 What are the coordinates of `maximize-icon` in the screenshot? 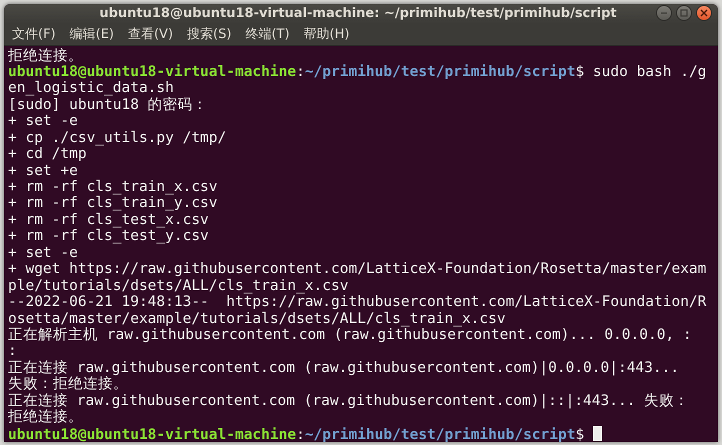 It's located at (684, 13).